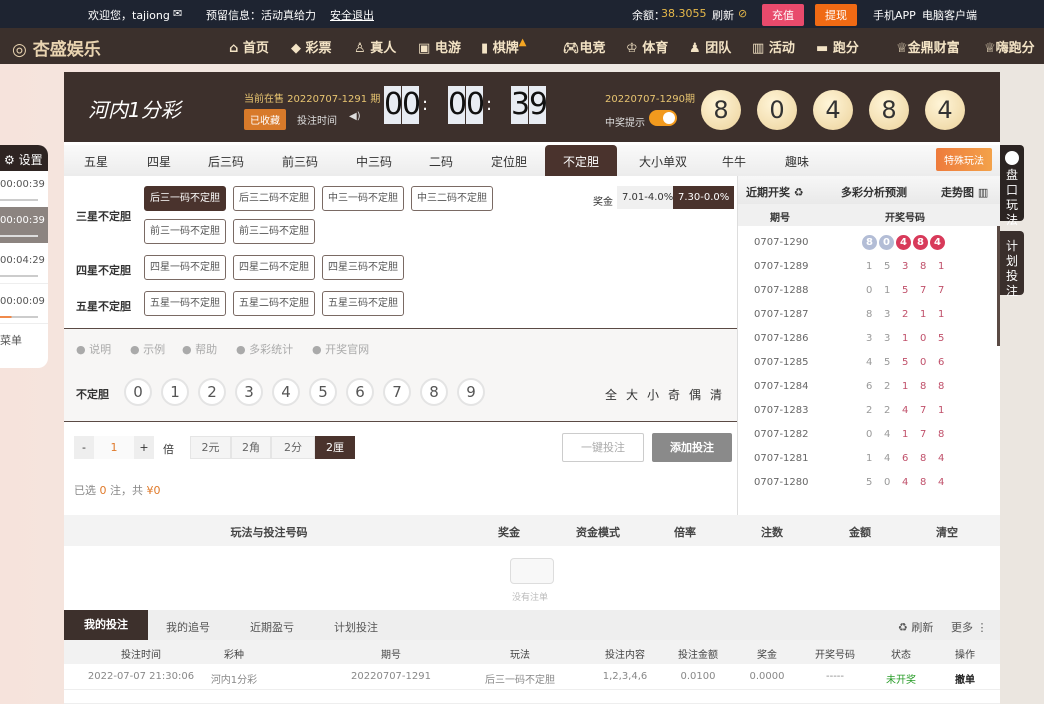 The image size is (1044, 704). I want to click on option-button: 前三一码不定胆, so click(185, 231).